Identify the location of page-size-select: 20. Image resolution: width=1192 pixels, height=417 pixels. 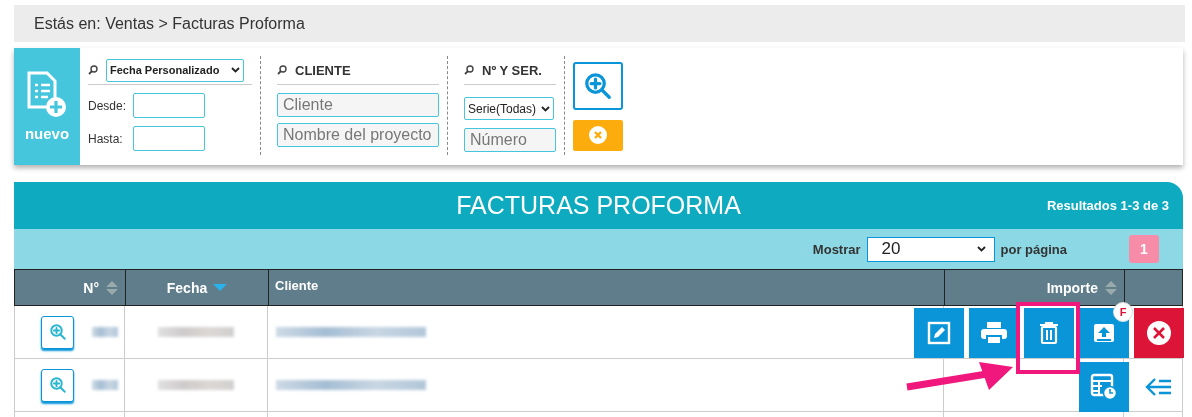
(930, 249).